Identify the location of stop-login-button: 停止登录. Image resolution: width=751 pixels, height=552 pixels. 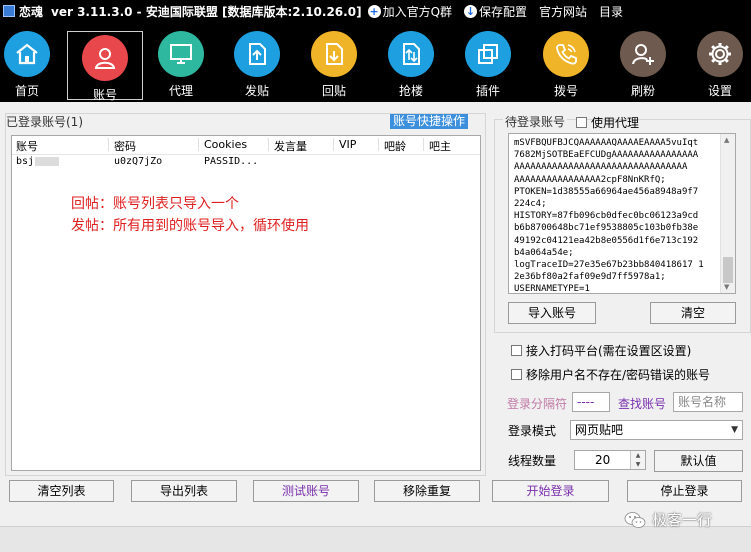
(684, 491).